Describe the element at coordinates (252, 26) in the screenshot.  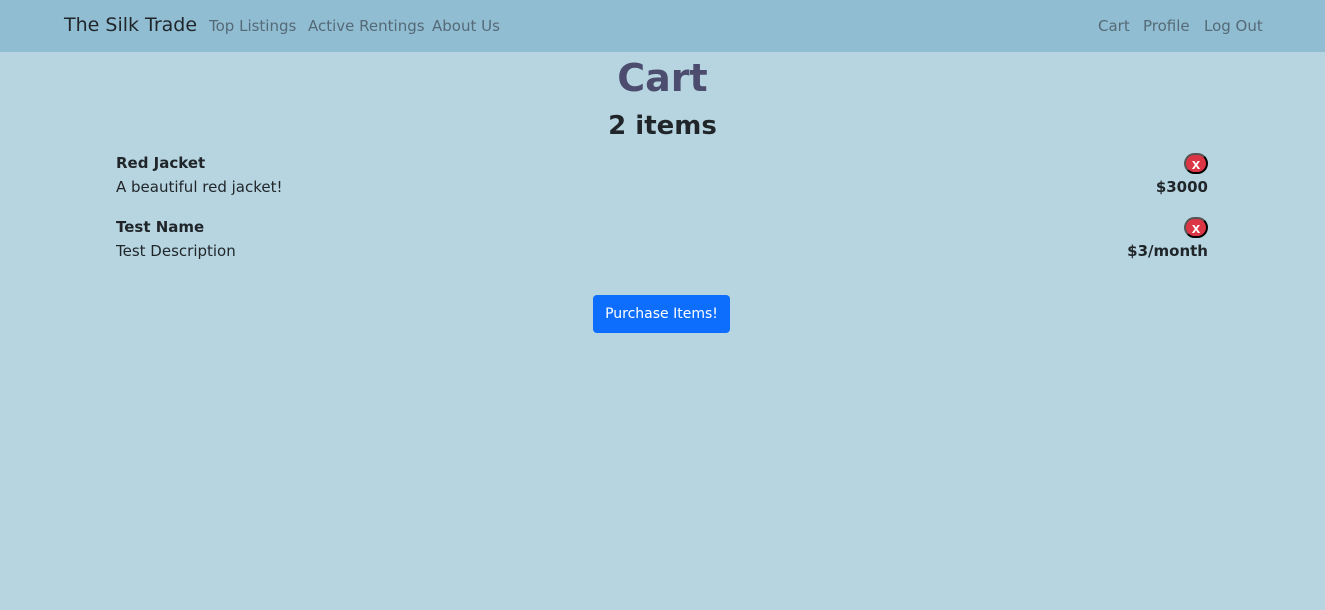
I see `nav-top-listings: Top Listings` at that location.